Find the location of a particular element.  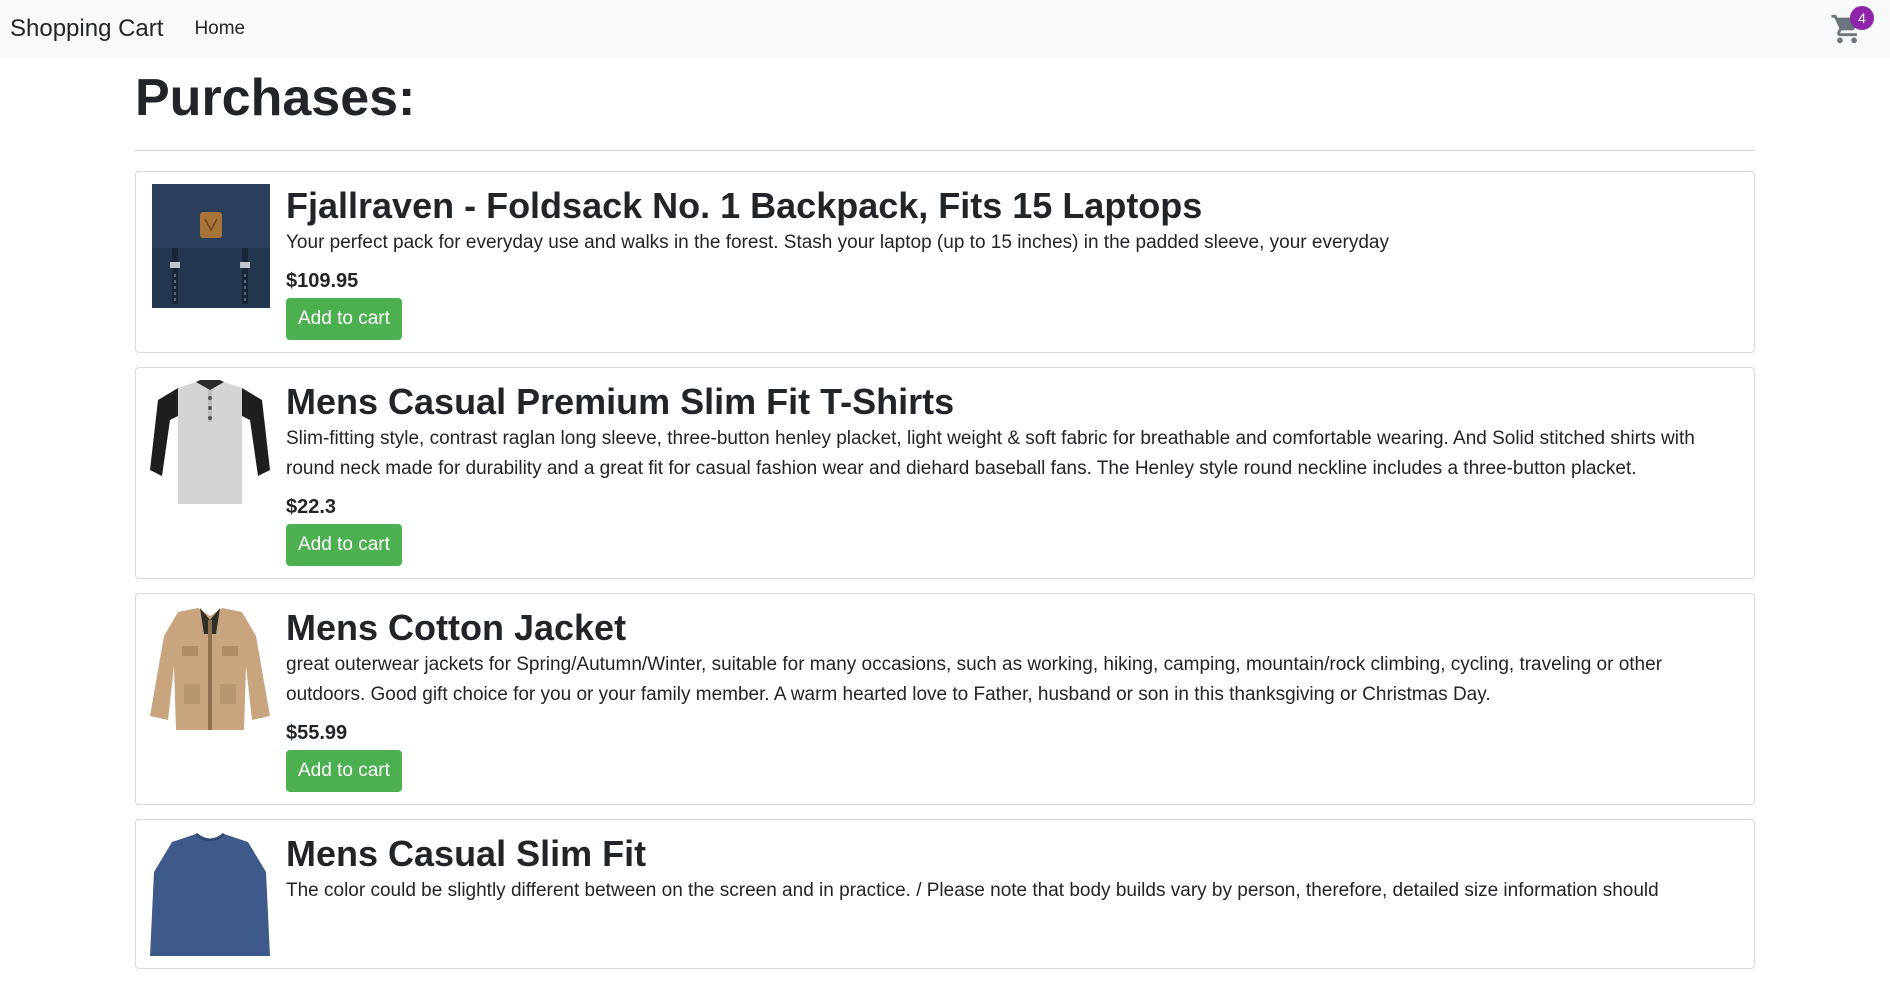

product-price: $55.99 is located at coordinates (317, 733).